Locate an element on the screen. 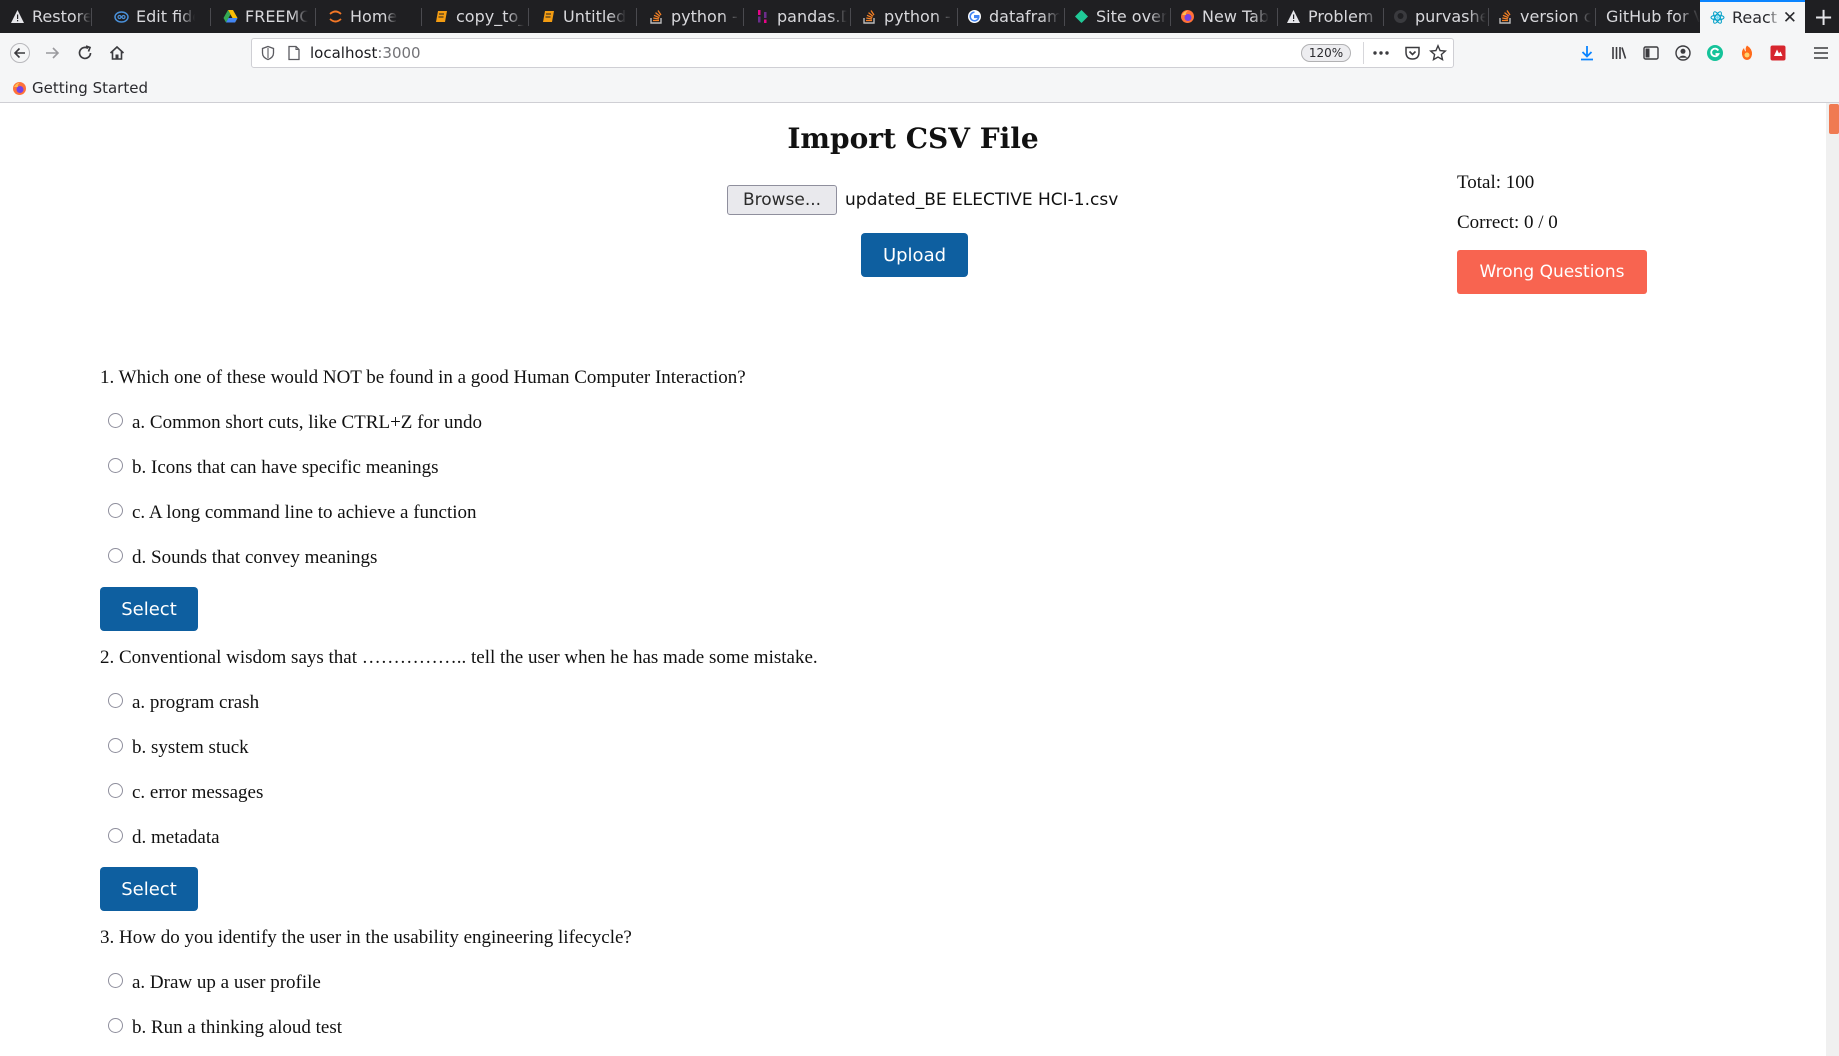  option-label: a. Draw up a user profile is located at coordinates (226, 982).